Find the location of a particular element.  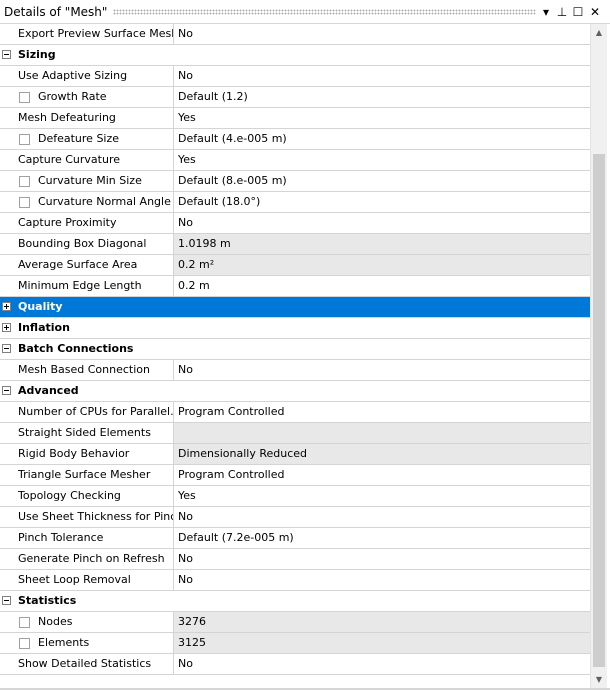

property-value: Default (8.e-005 m) is located at coordinates (382, 181).